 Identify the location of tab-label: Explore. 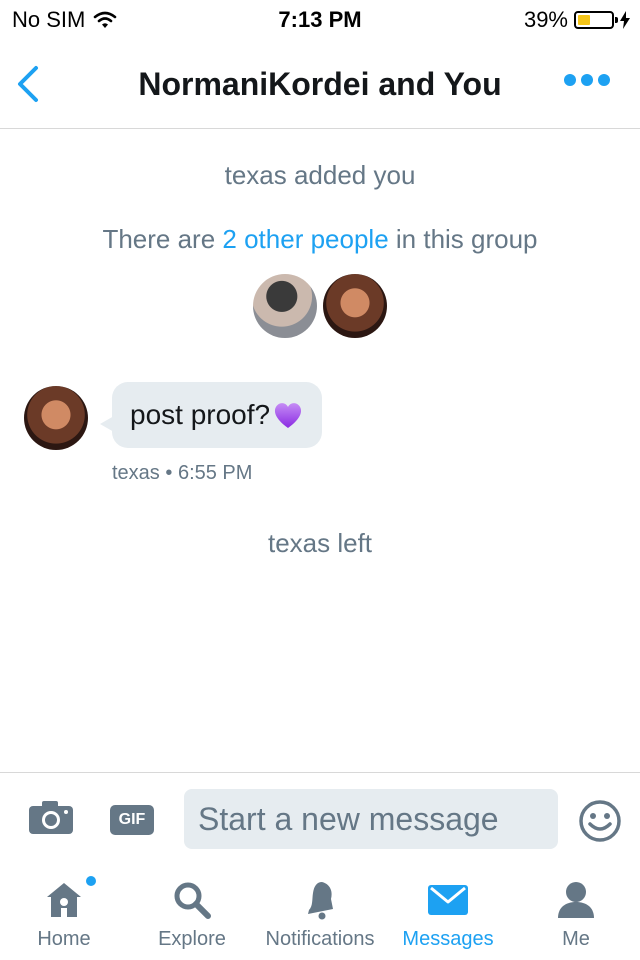
(192, 939).